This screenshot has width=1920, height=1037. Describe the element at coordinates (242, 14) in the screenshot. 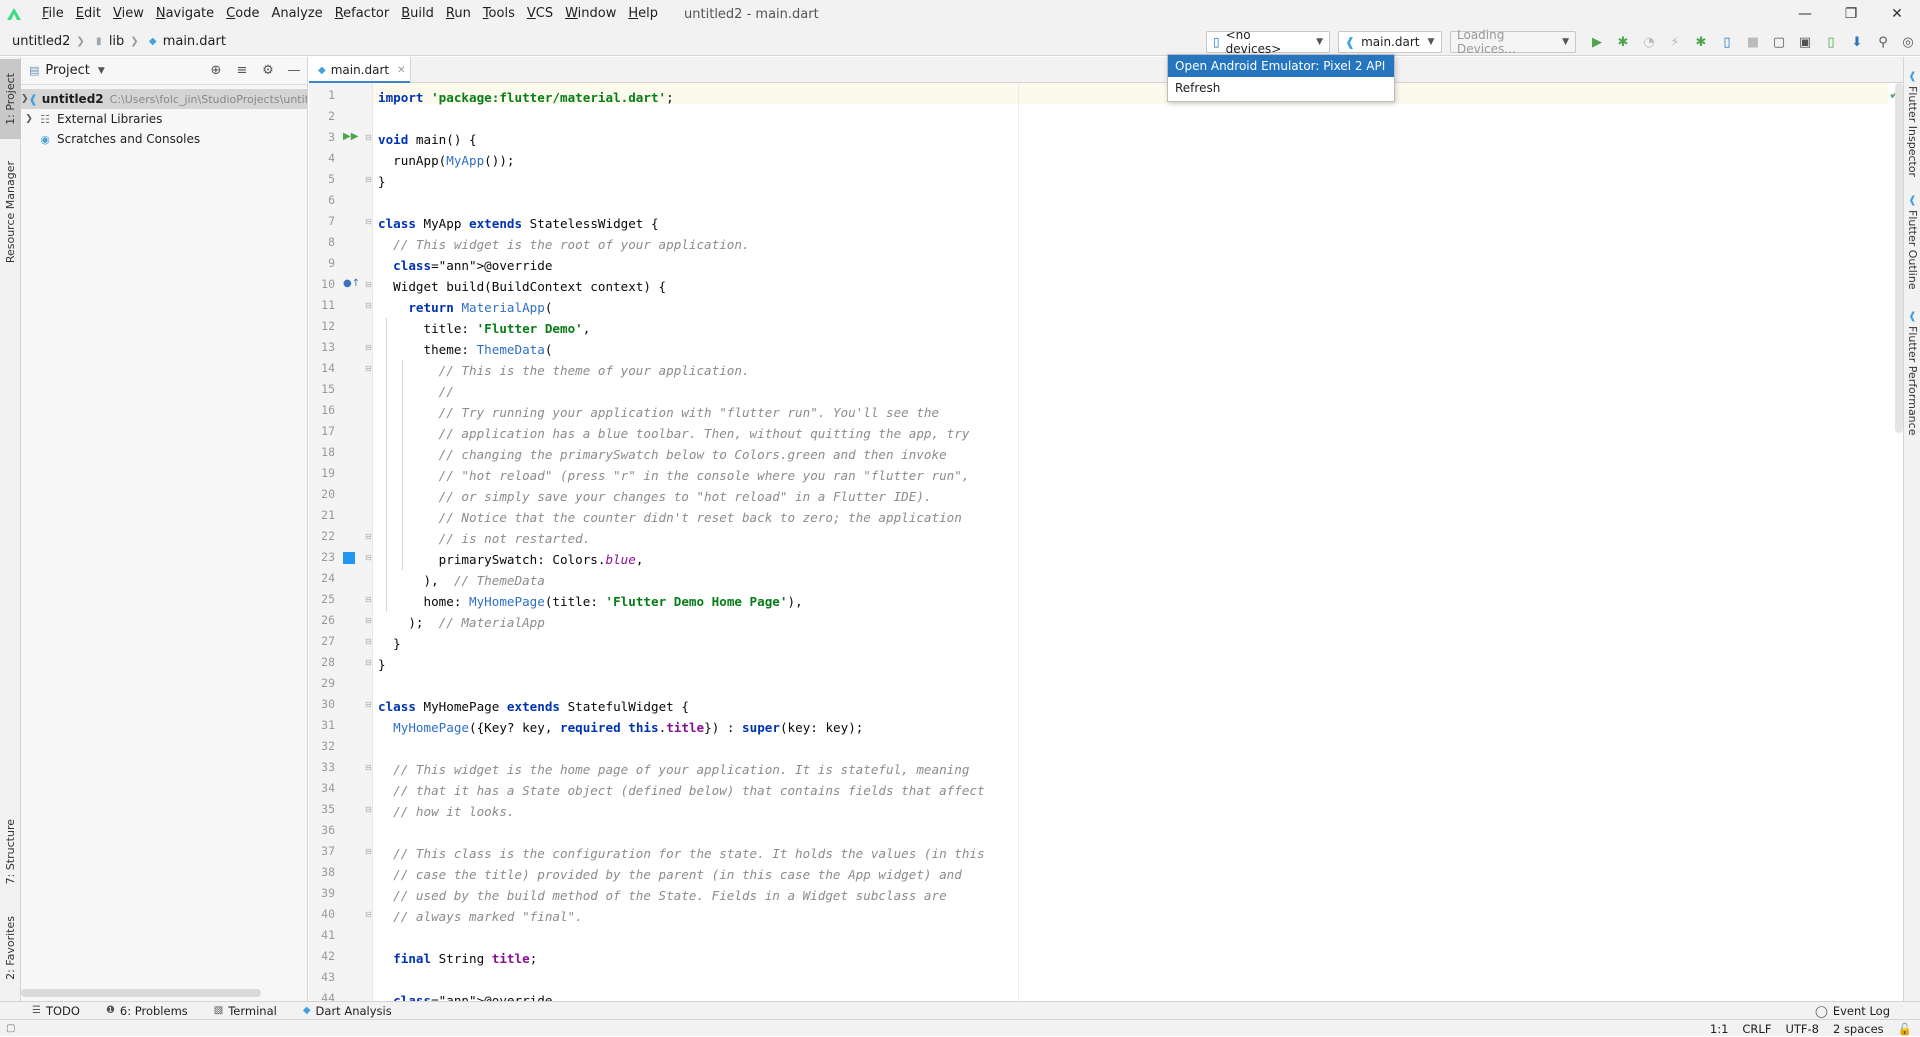

I see `menu-code: Code` at that location.